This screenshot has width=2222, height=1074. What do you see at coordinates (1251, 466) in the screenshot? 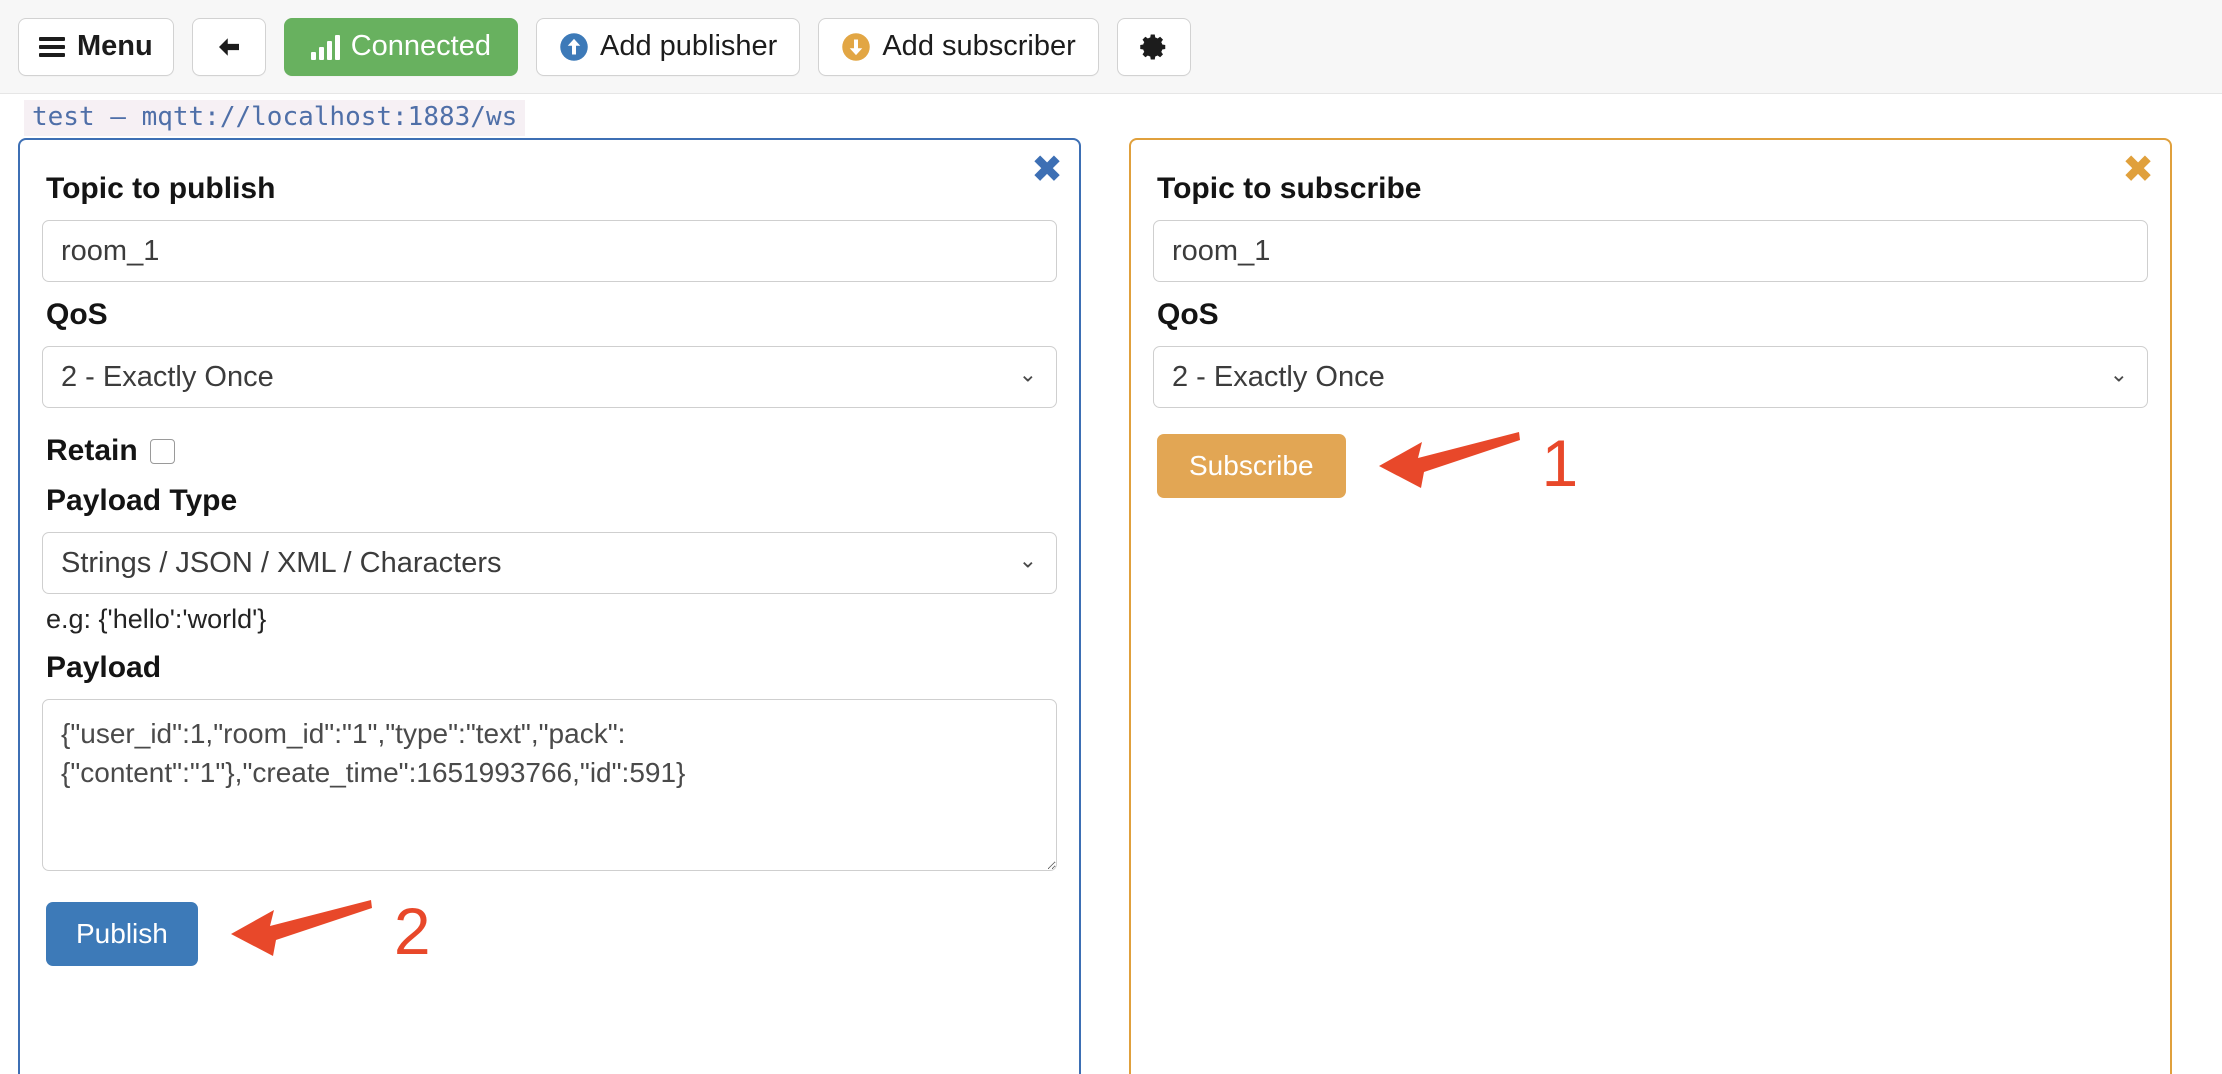
I see `subscribe-button: Subscribe` at bounding box center [1251, 466].